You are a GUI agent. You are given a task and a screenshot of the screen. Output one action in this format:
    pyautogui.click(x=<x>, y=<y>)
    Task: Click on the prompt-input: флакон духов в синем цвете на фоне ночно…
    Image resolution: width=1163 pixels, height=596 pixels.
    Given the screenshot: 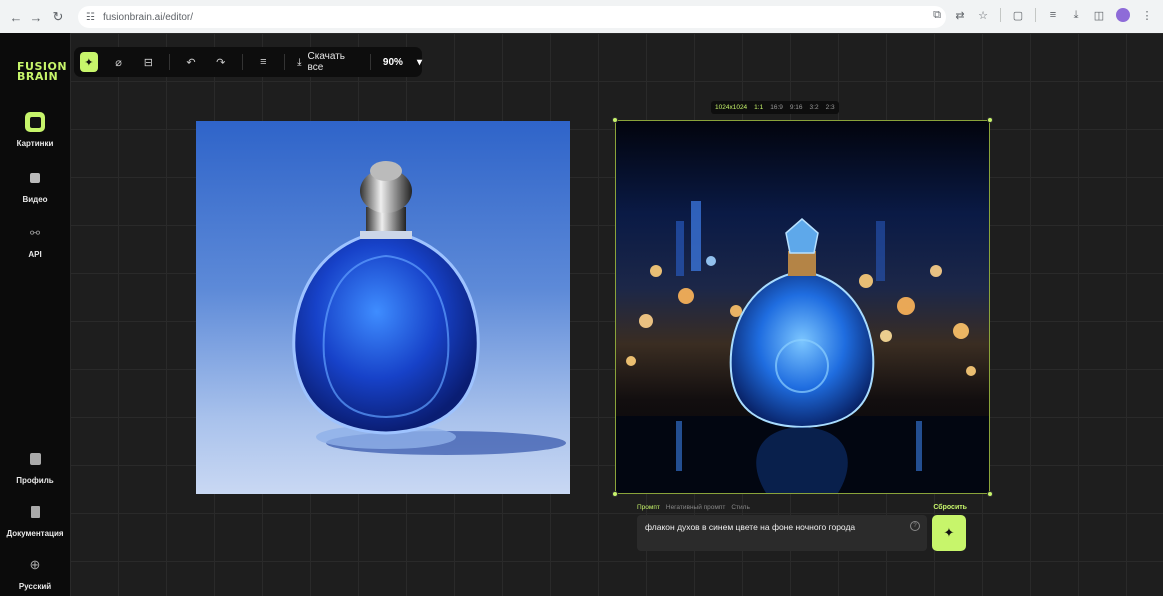 What is the action you would take?
    pyautogui.click(x=782, y=533)
    